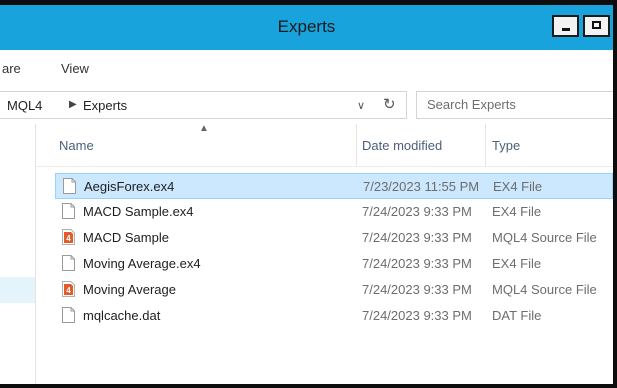 Image resolution: width=617 pixels, height=388 pixels. I want to click on file-row: mqlcache.dat 7/24/2023 9:33 PM DAT File, so click(334, 316).